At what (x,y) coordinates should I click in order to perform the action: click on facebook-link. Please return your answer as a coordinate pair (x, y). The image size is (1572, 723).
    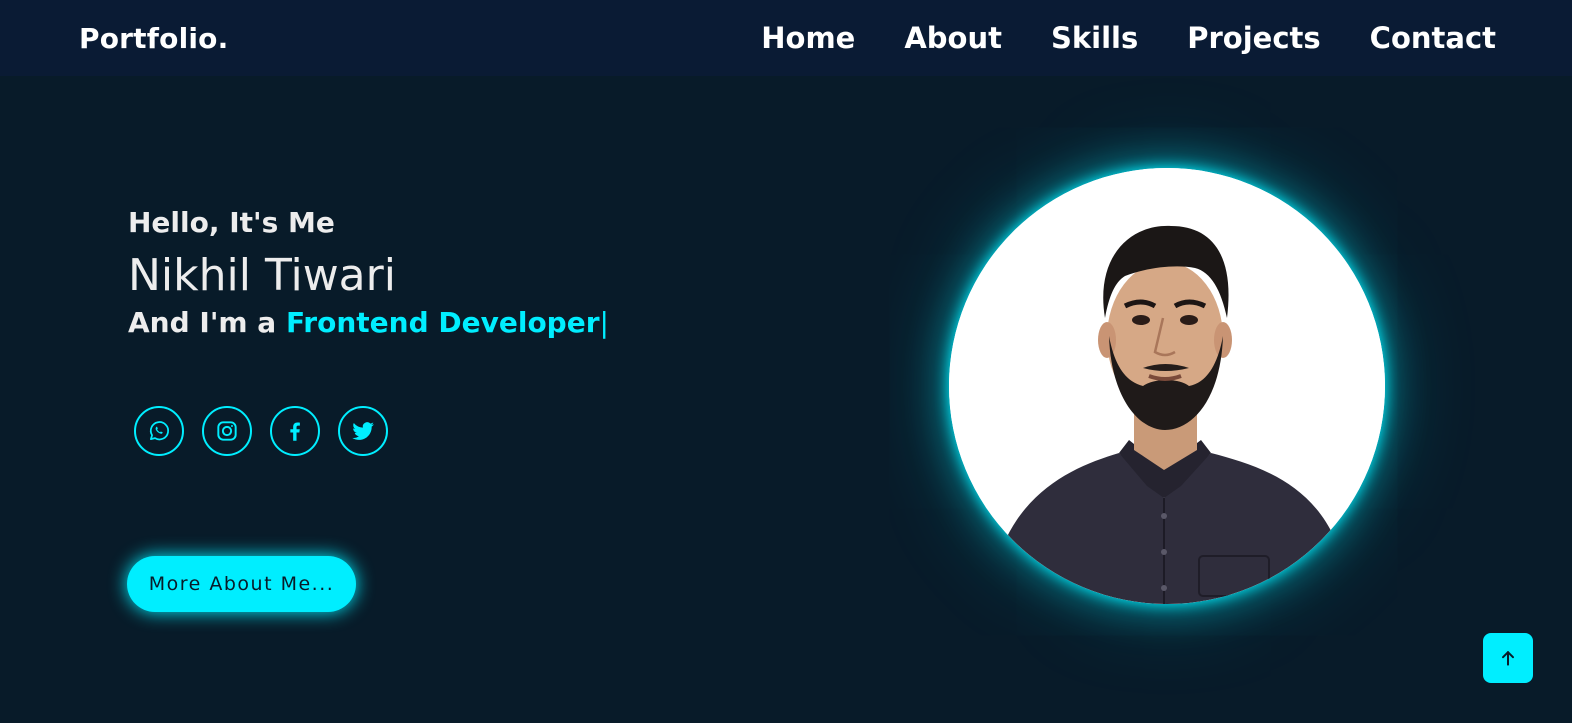
    Looking at the image, I should click on (295, 431).